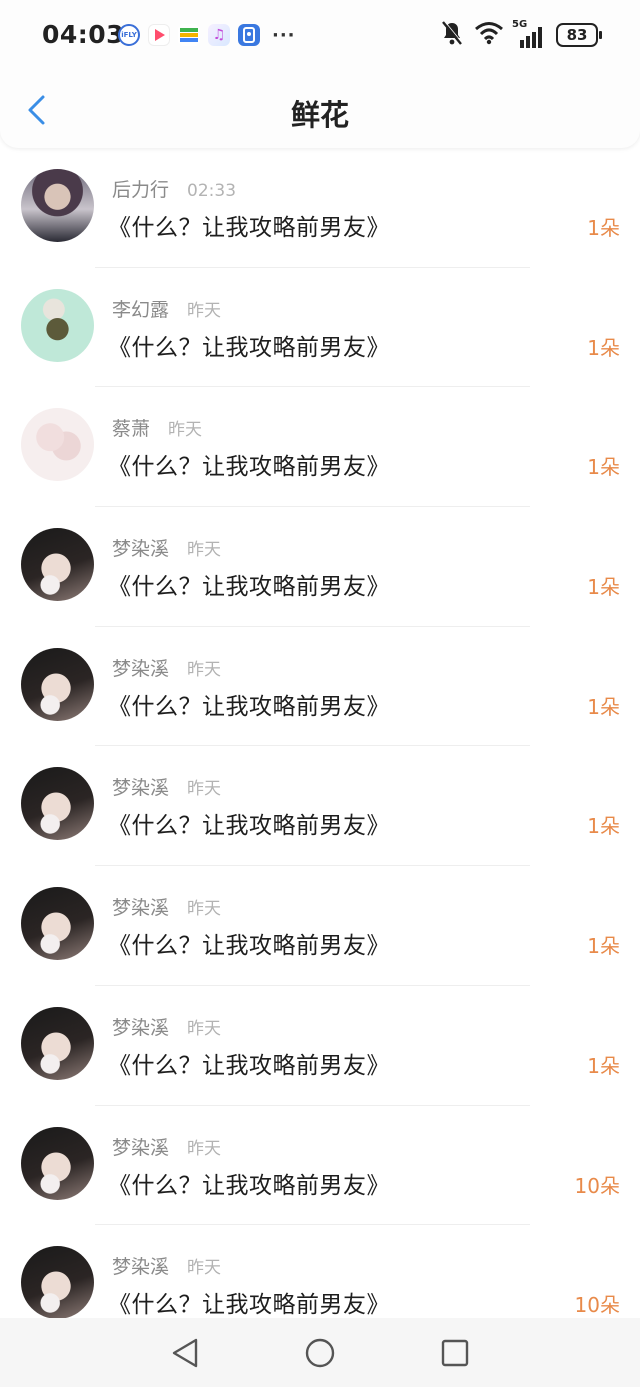 This screenshot has height=1387, width=640. I want to click on status-app-icons: iFLY ♫ ···, so click(207, 35).